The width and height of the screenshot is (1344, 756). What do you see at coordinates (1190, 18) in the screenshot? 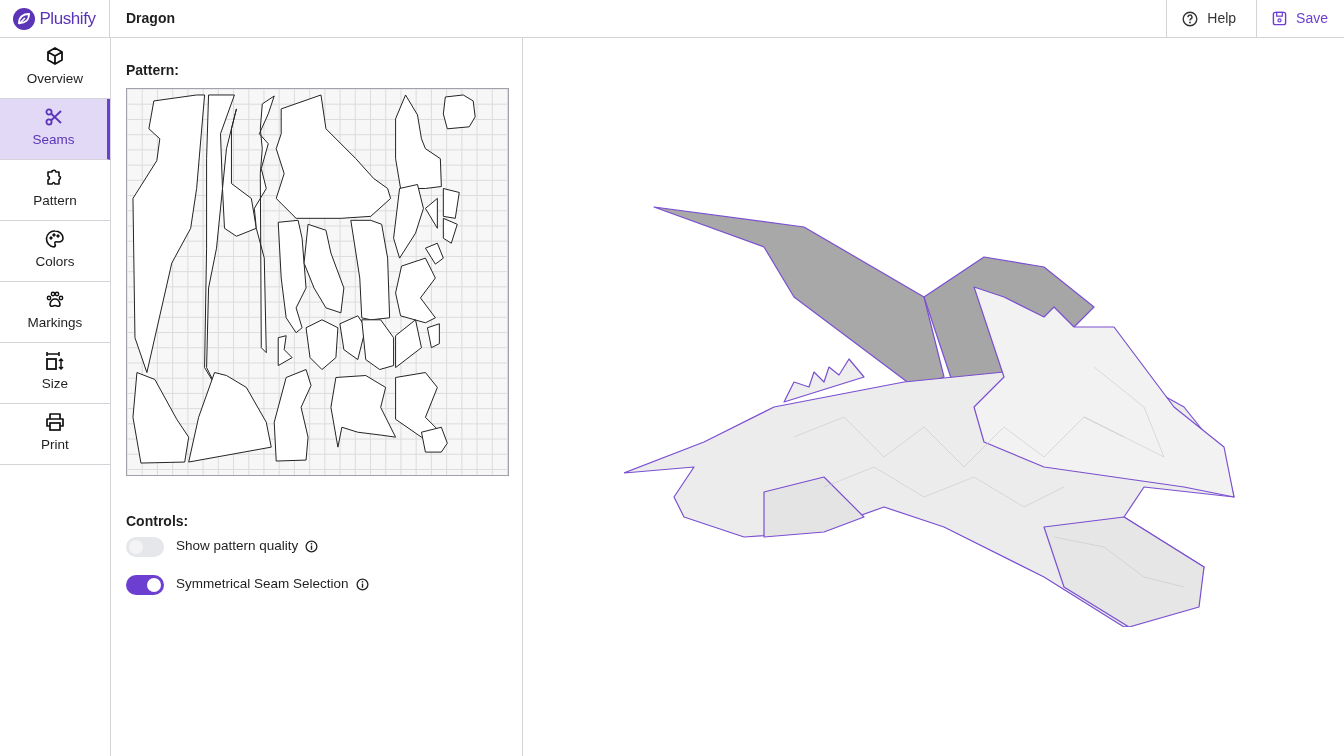
I see `help-icon` at bounding box center [1190, 18].